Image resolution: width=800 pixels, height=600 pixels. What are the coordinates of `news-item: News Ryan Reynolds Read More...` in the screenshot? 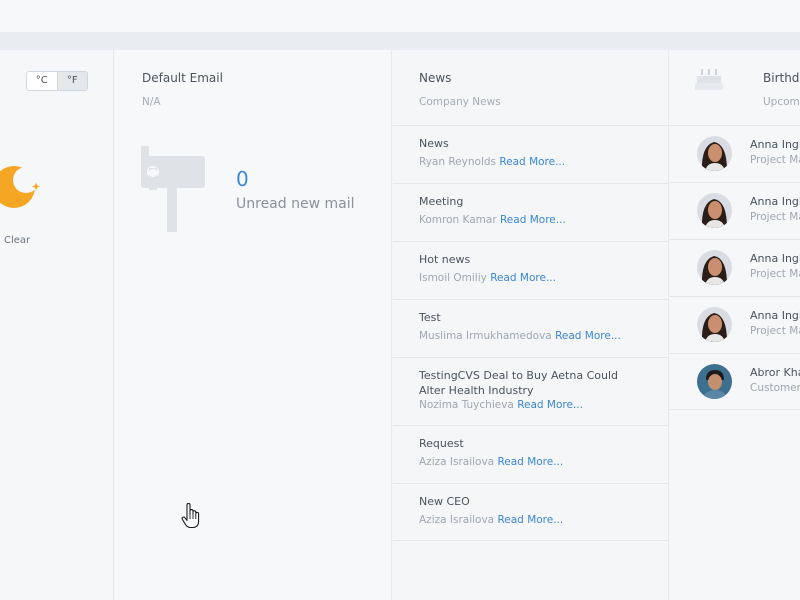 It's located at (531, 154).